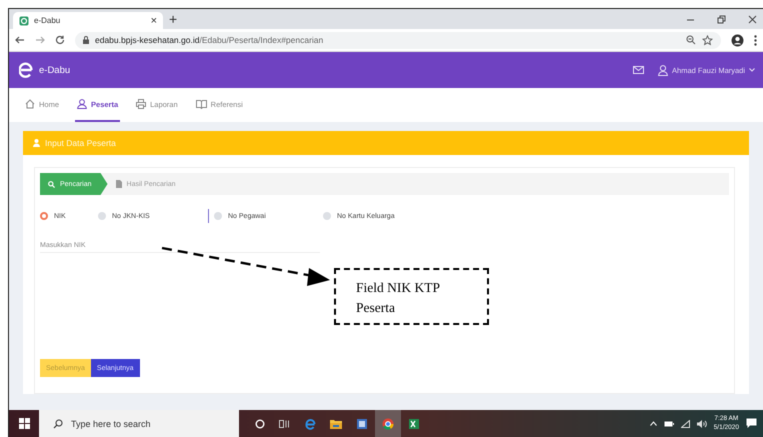  Describe the element at coordinates (755, 40) in the screenshot. I see `more-icon` at that location.